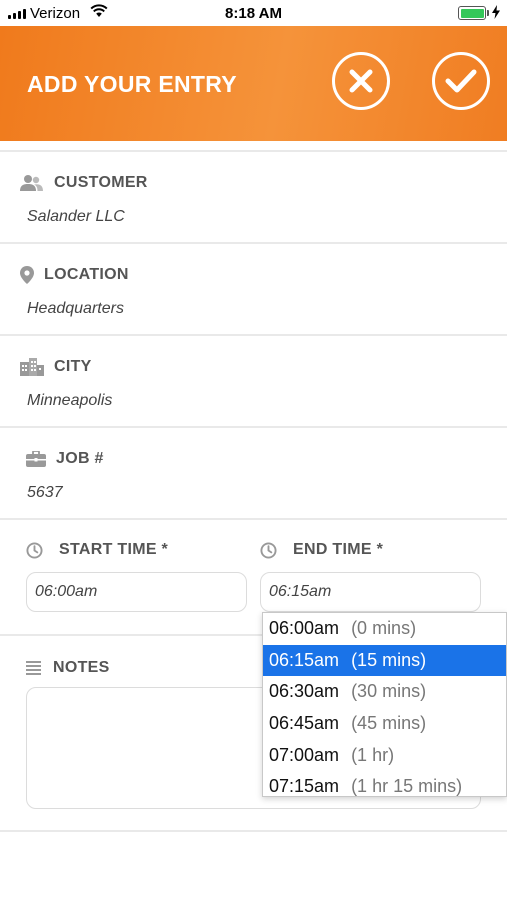  Describe the element at coordinates (472, 13) in the screenshot. I see `battery-icon` at that location.